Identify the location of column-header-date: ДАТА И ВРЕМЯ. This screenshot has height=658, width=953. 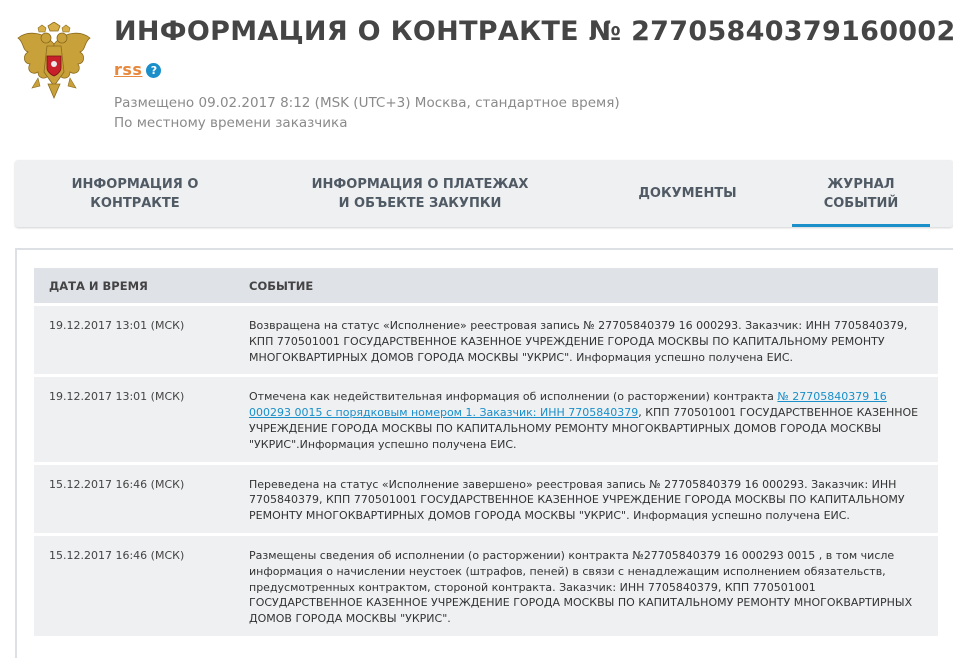
(98, 285).